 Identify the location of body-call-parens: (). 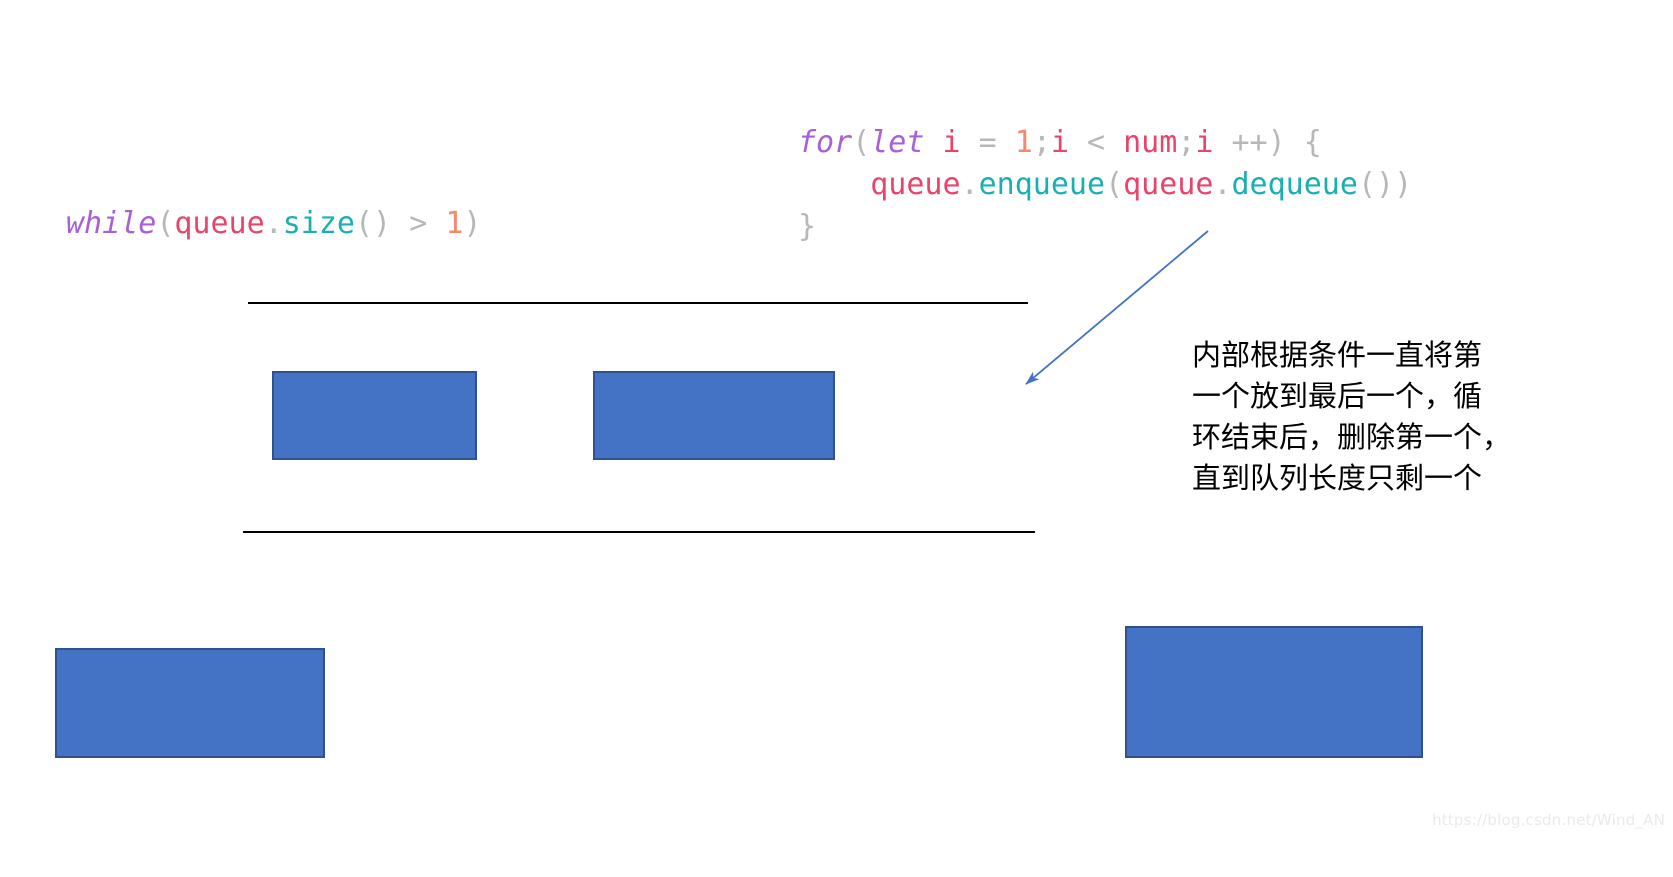
(1376, 184).